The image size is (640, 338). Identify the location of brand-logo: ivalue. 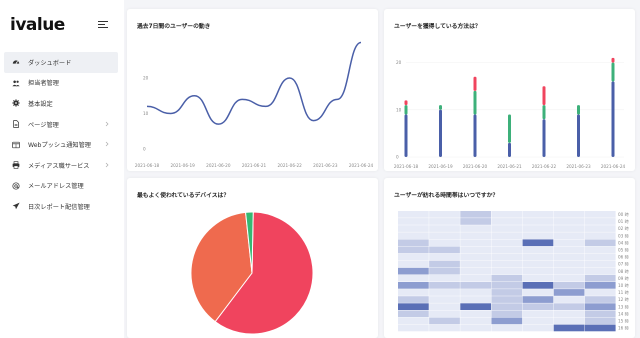
(37, 25).